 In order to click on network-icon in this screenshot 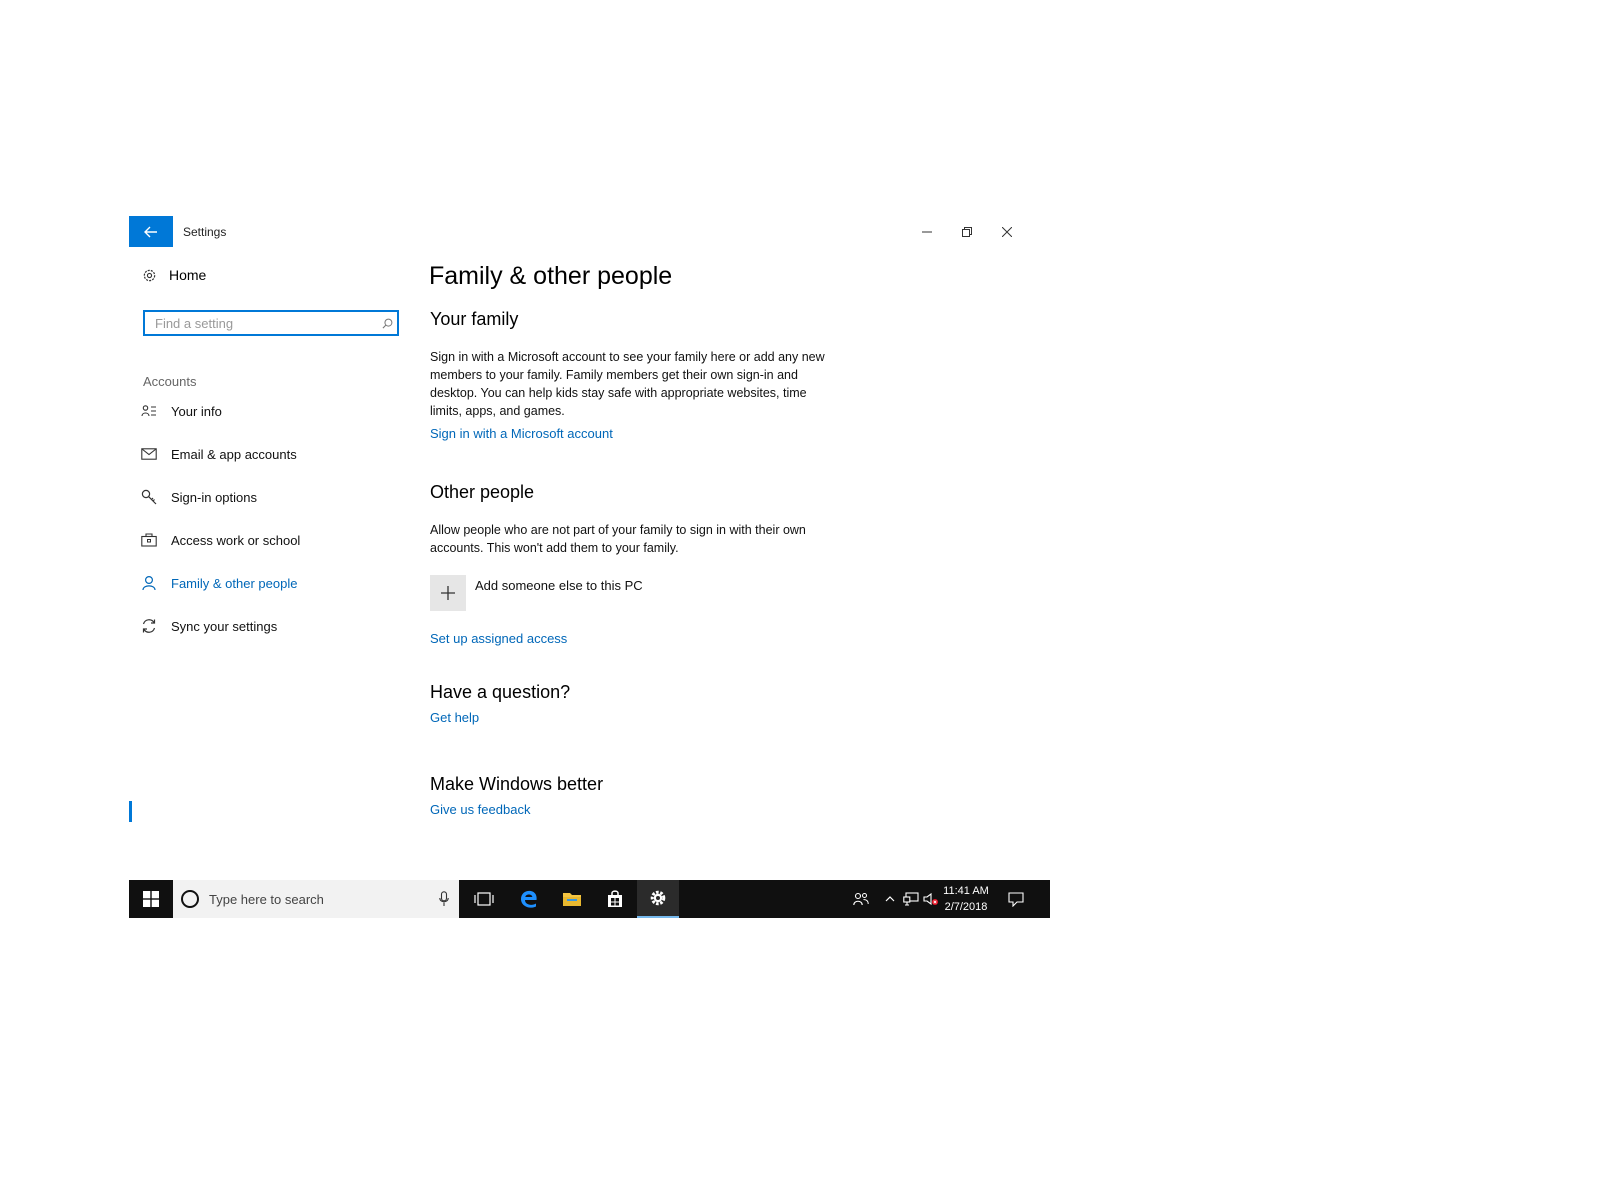, I will do `click(911, 899)`.